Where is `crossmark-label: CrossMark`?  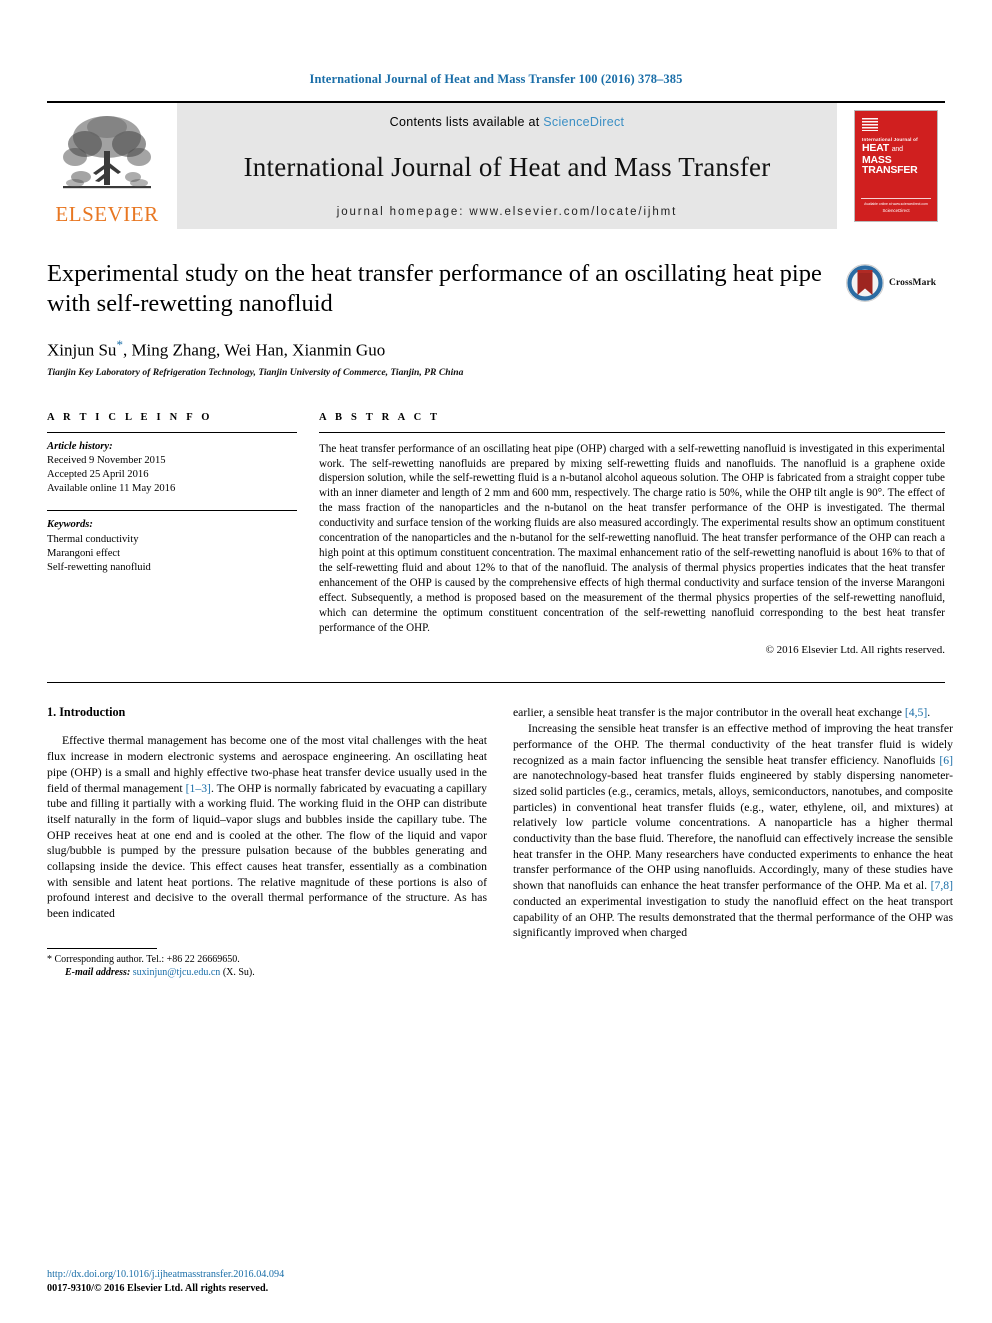
crossmark-label: CrossMark is located at coordinates (913, 283).